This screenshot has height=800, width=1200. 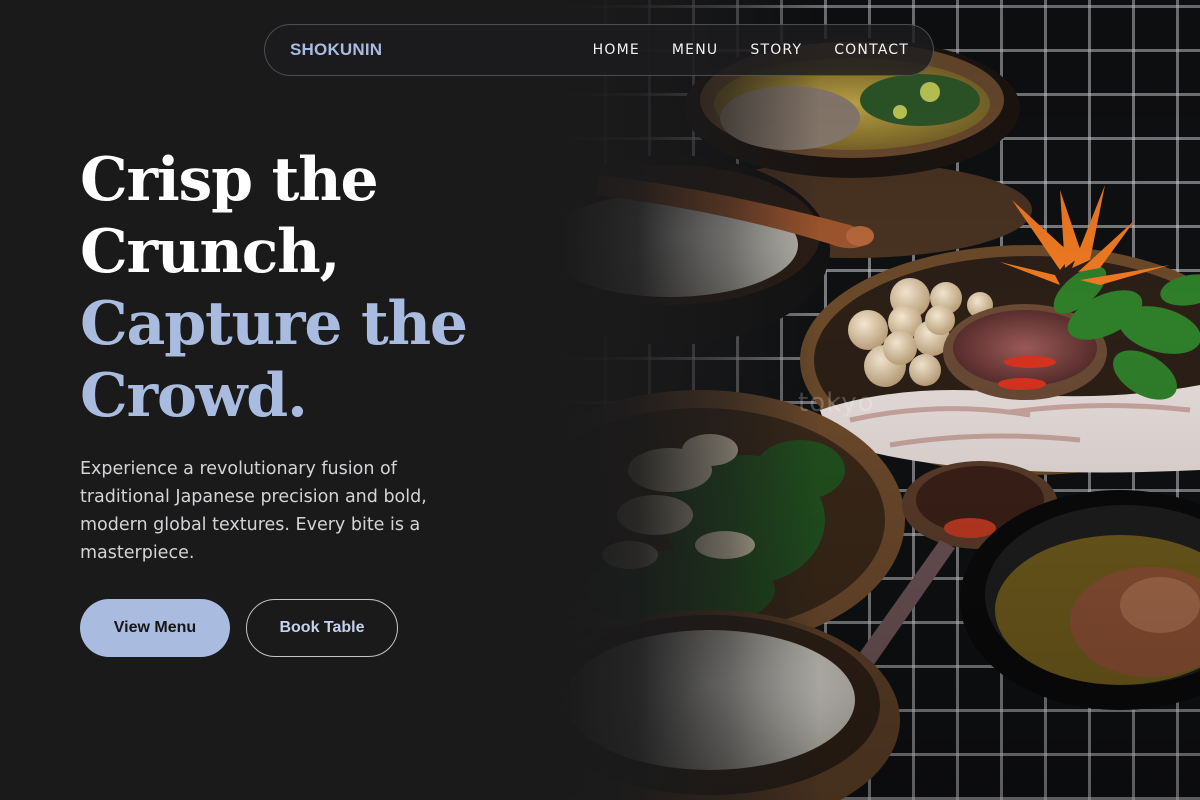 What do you see at coordinates (194, 396) in the screenshot?
I see `headline-line-4: Crowd.` at bounding box center [194, 396].